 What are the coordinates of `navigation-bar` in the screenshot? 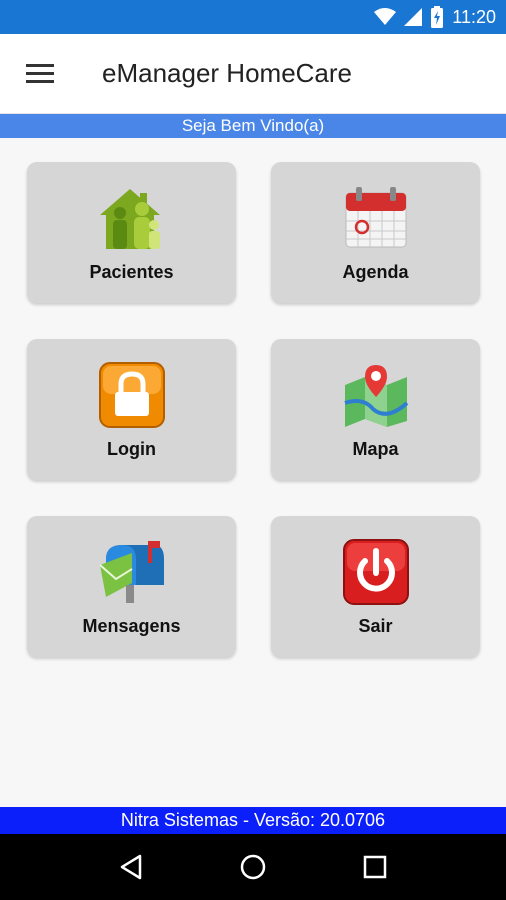 It's located at (253, 867).